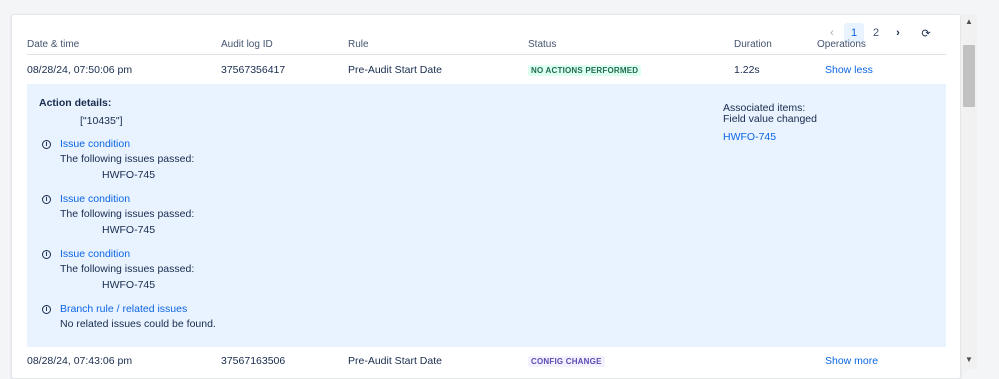 The image size is (999, 379). I want to click on row-datetime: 08/28/24, 07:50:06 pm, so click(80, 70).